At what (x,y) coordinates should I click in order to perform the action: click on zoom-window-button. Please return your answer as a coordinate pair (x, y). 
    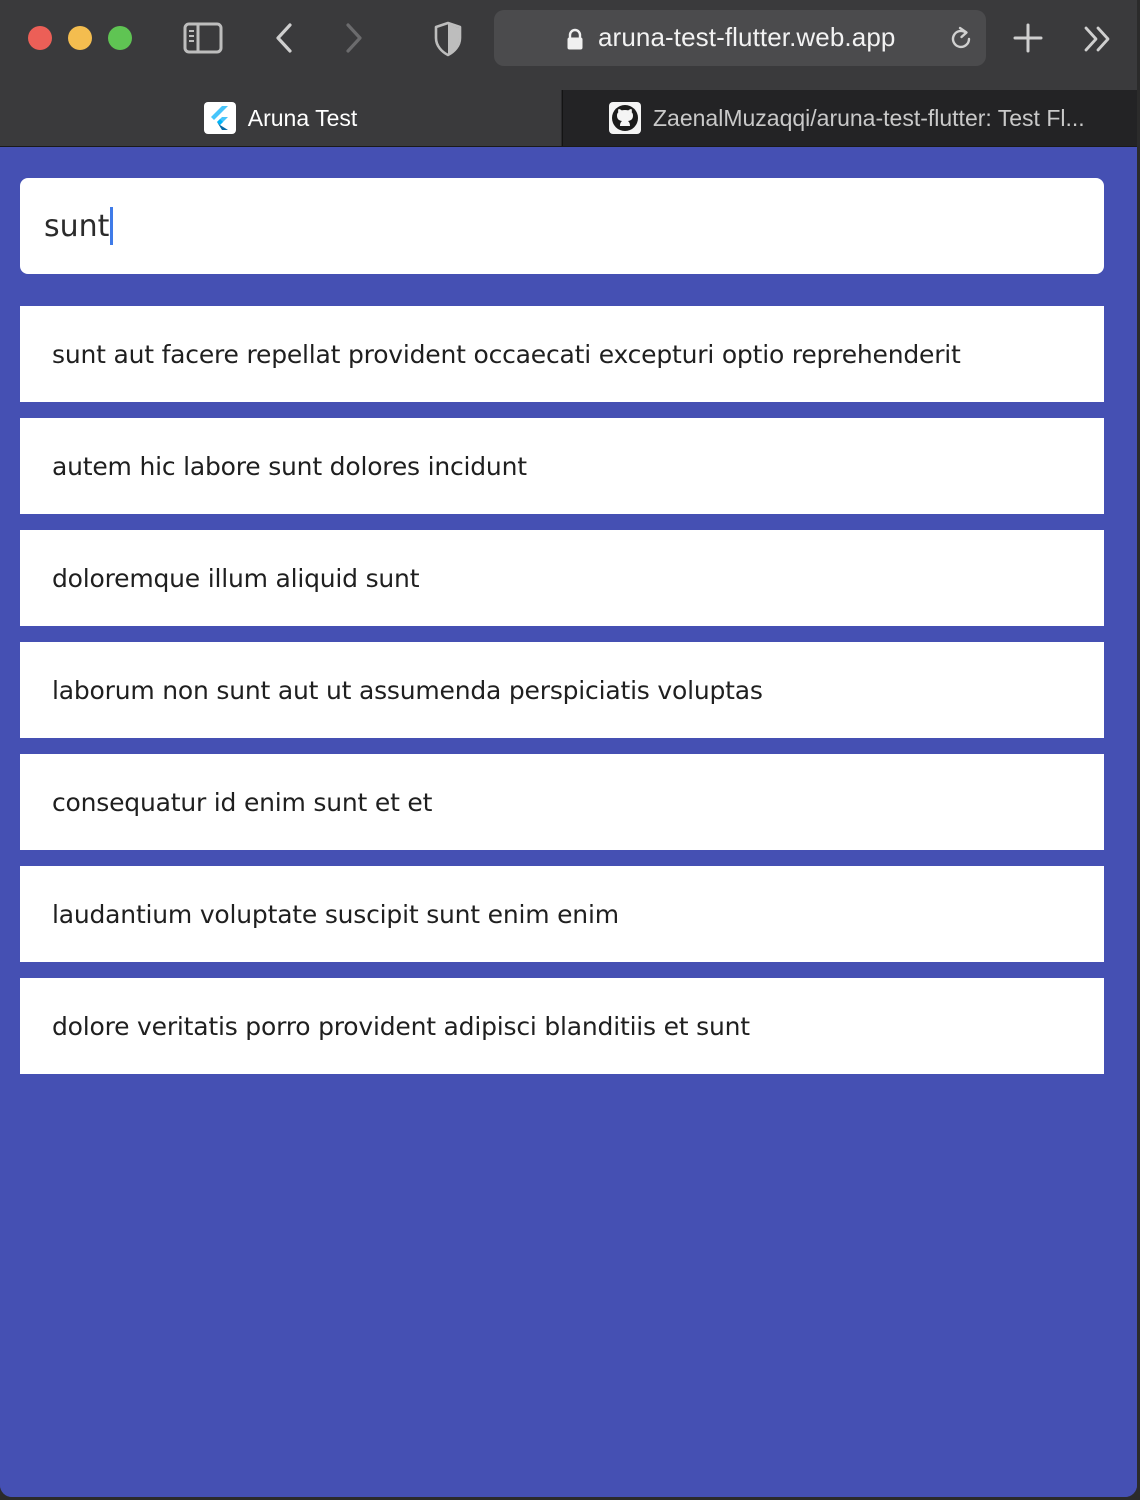
    Looking at the image, I should click on (120, 38).